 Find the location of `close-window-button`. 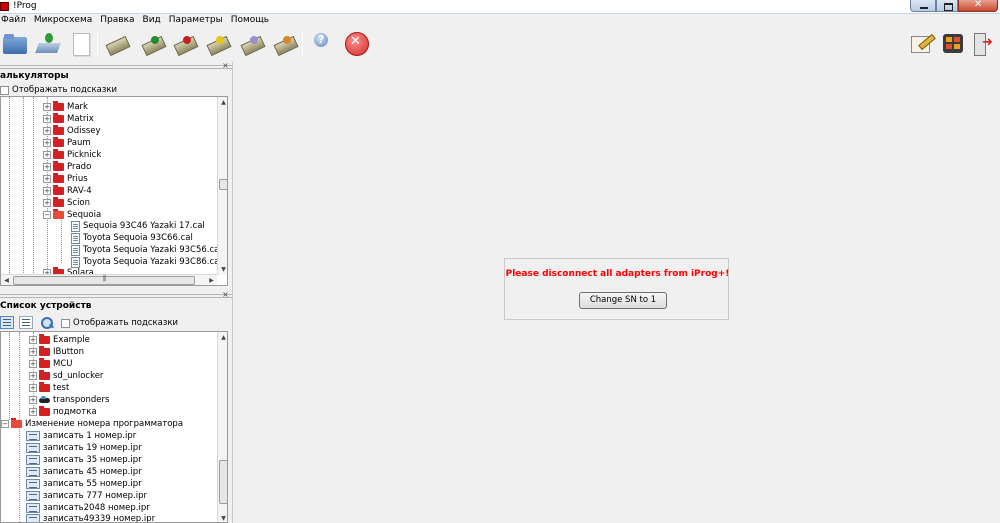

close-window-button is located at coordinates (978, 6).